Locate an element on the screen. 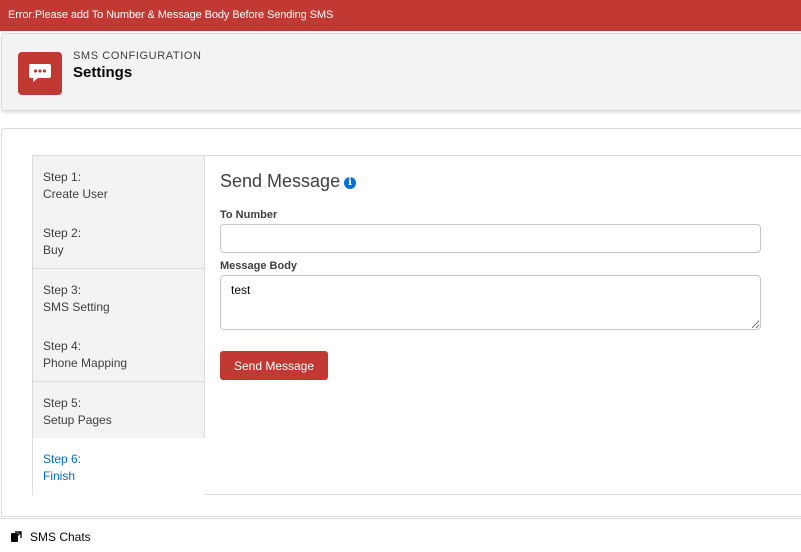  step-5-tab: Step 5: Setup Pages is located at coordinates (119, 410).